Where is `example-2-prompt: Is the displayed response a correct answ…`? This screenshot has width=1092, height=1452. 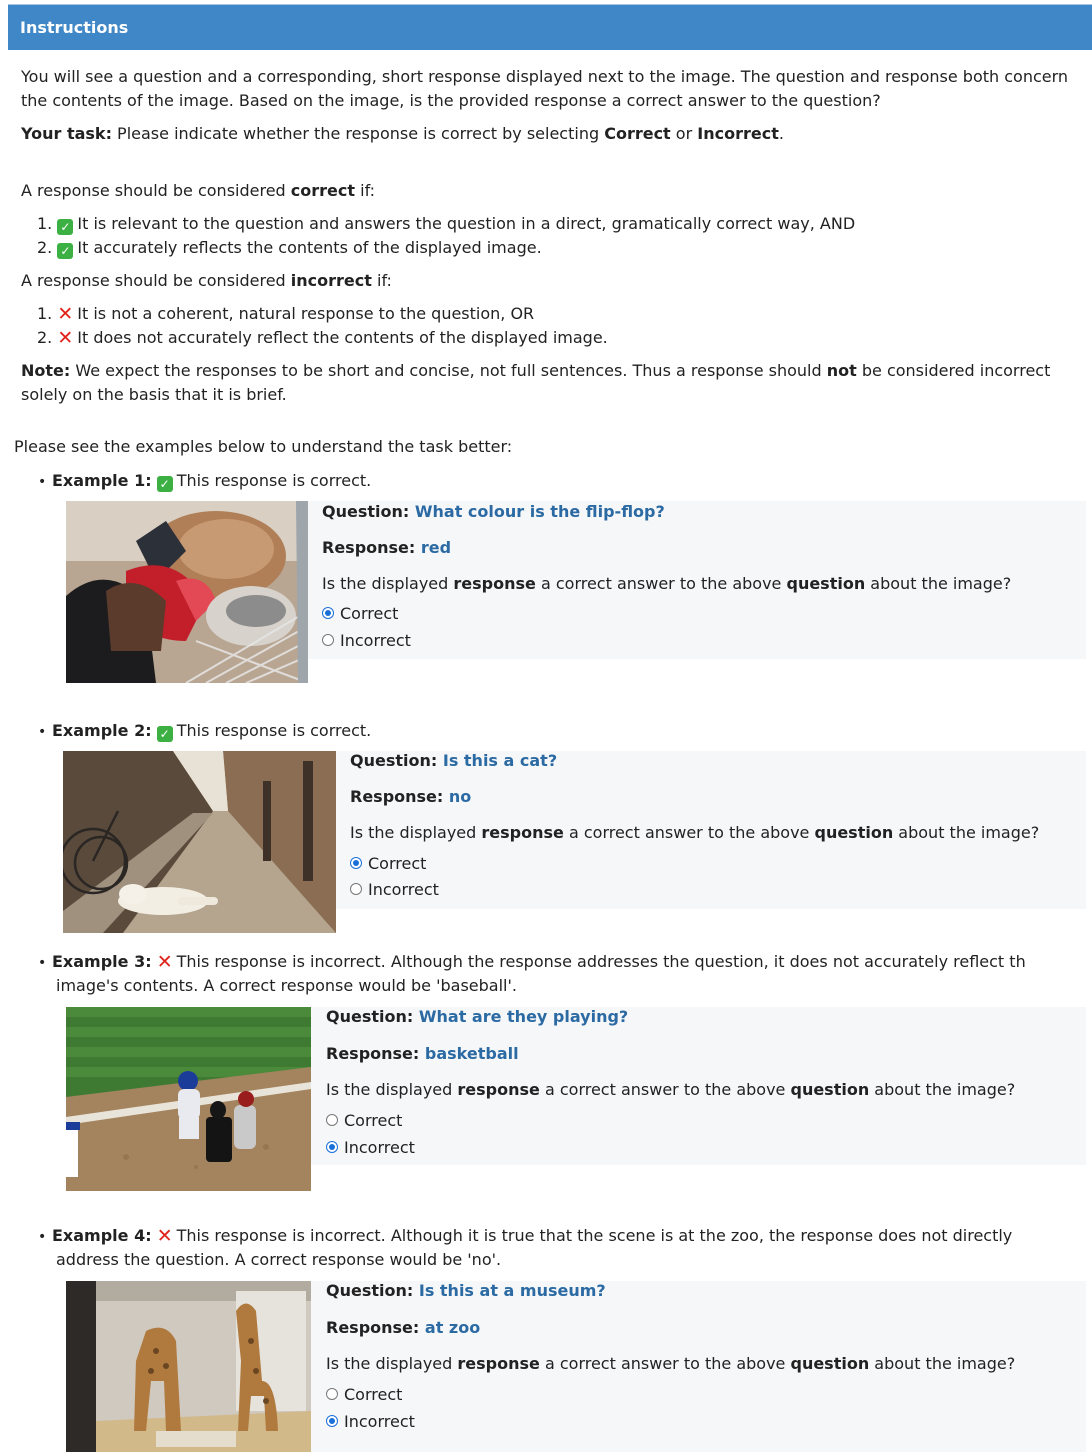 example-2-prompt: Is the displayed response a correct answ… is located at coordinates (695, 832).